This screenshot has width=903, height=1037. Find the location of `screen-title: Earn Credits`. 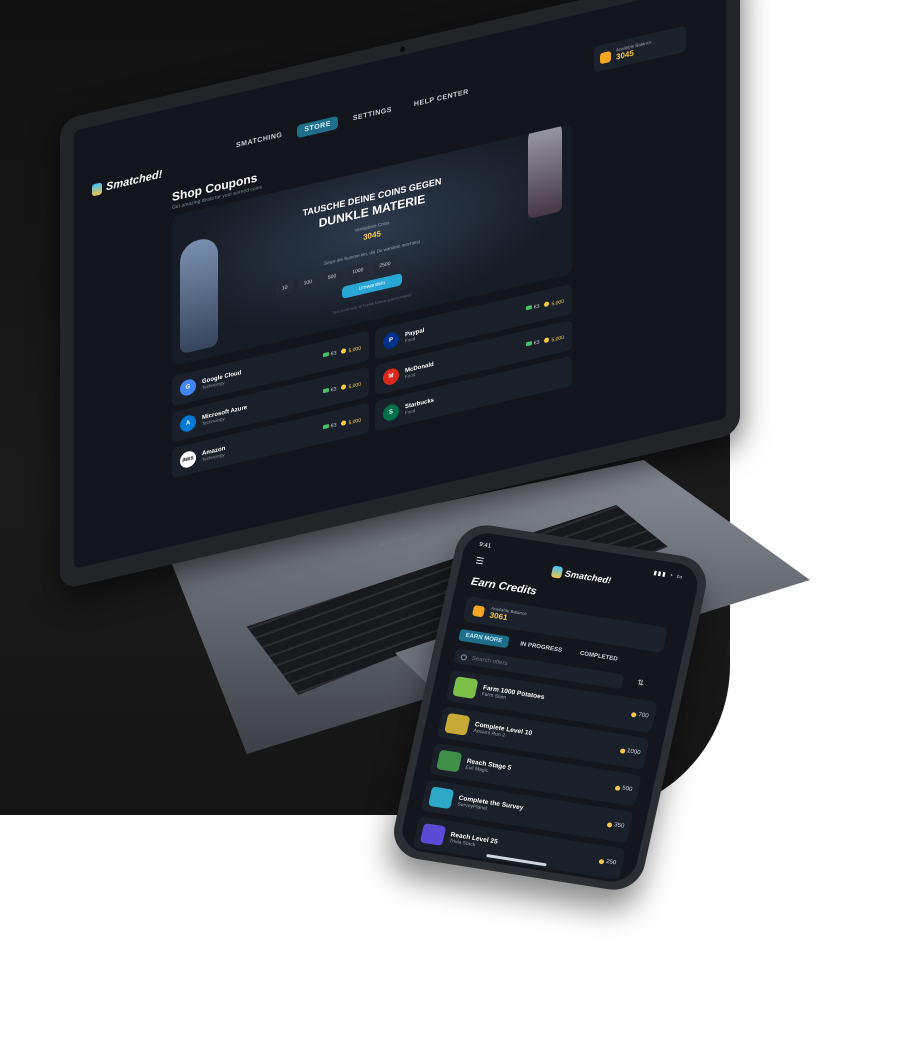

screen-title: Earn Credits is located at coordinates (503, 586).